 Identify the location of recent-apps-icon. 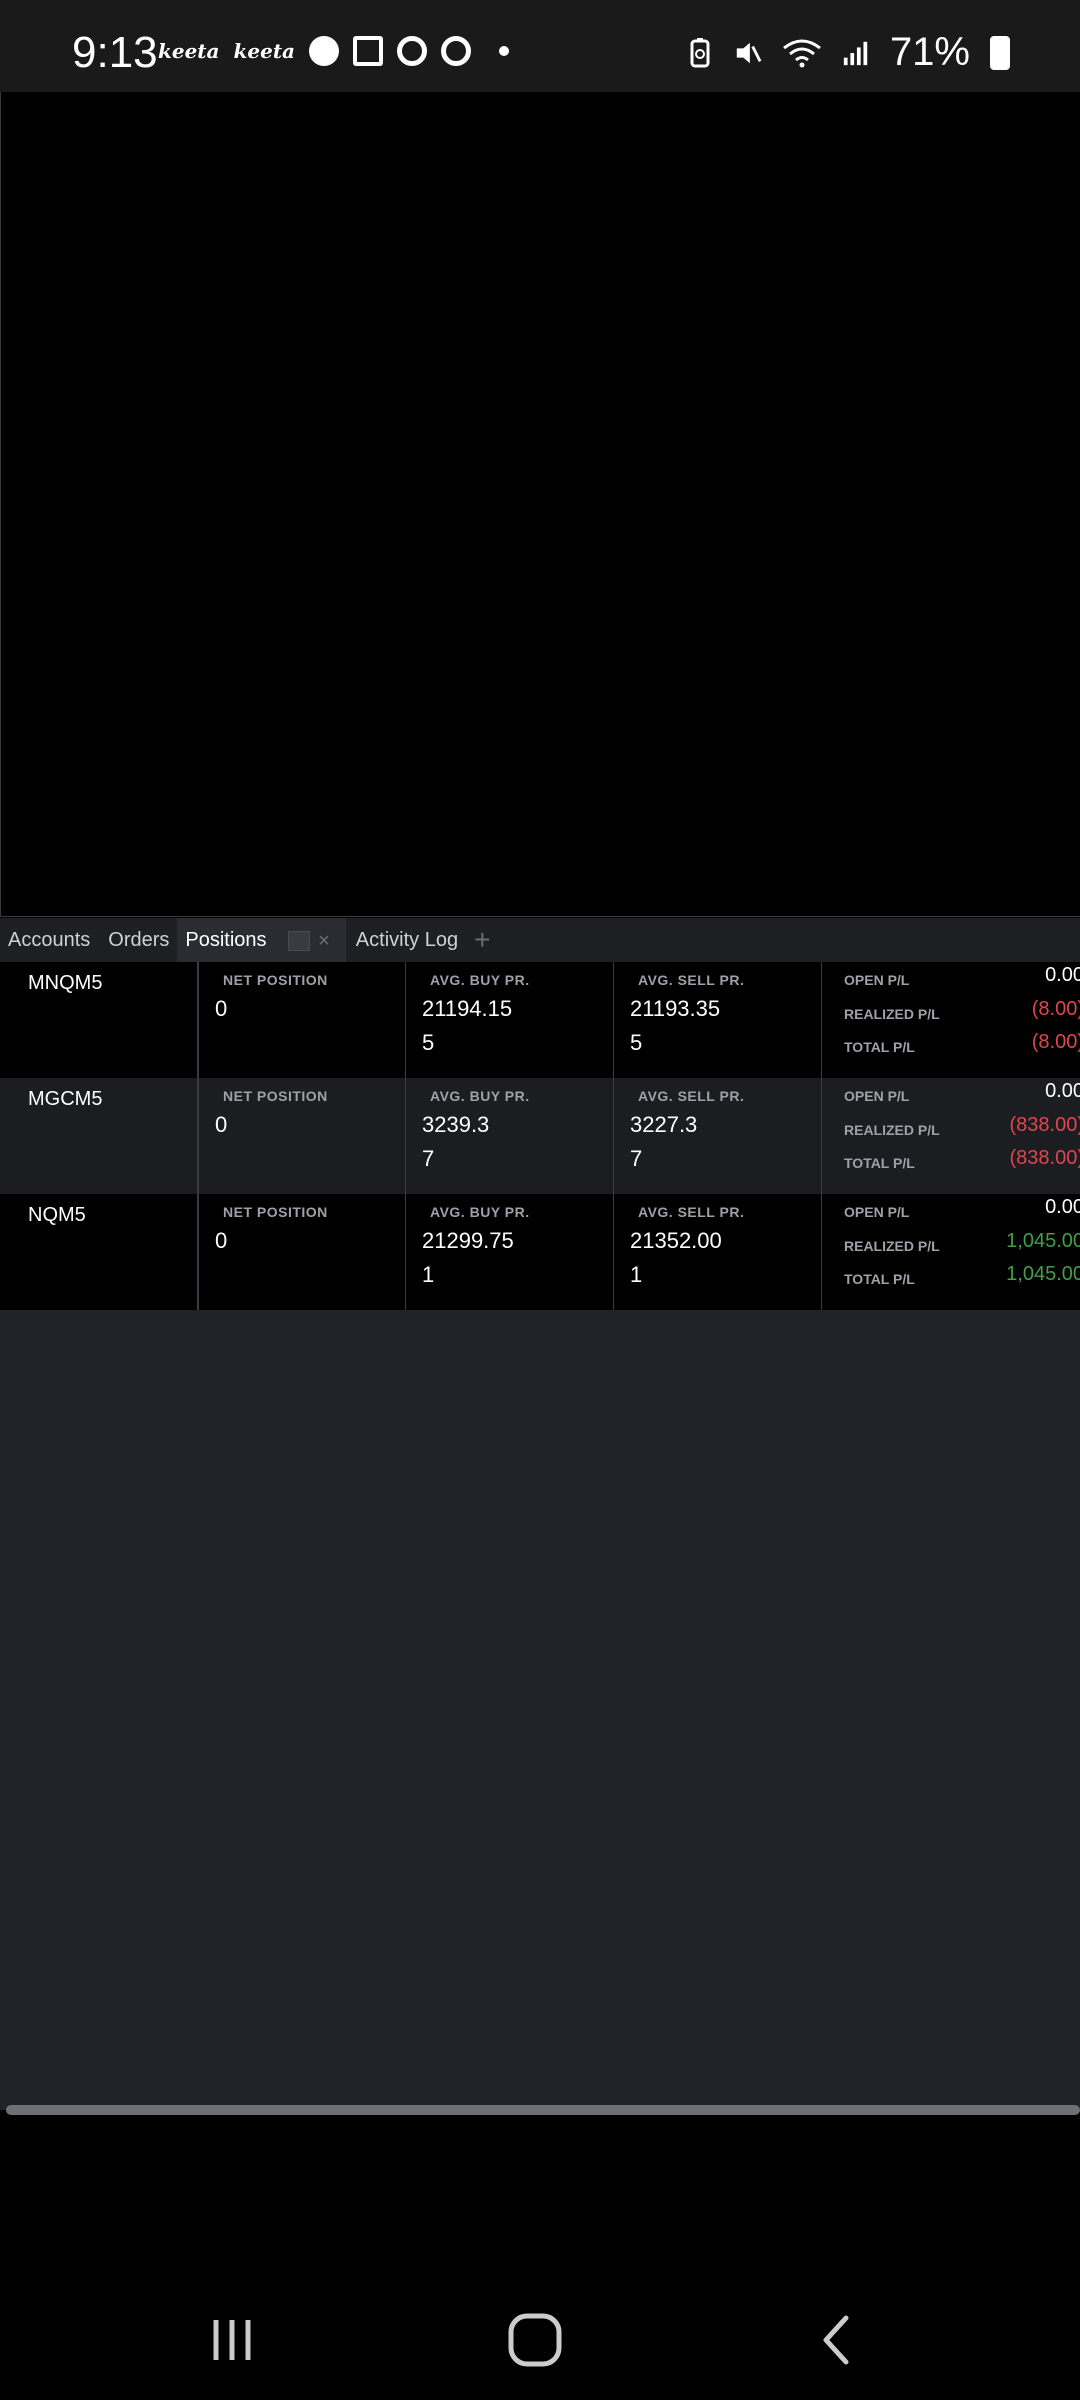
(232, 2340).